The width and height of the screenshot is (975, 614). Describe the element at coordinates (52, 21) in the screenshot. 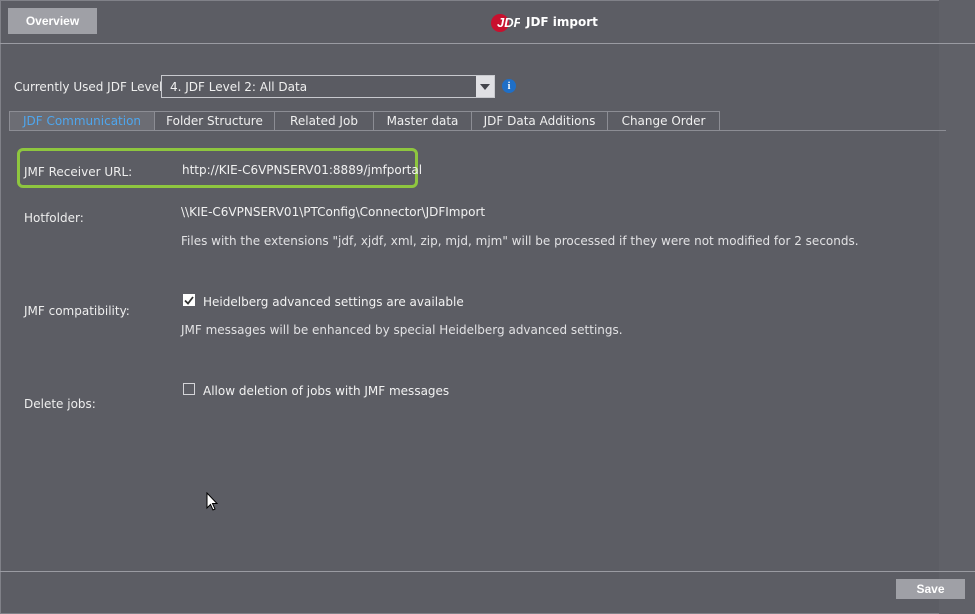

I see `overview-button: Overview` at that location.